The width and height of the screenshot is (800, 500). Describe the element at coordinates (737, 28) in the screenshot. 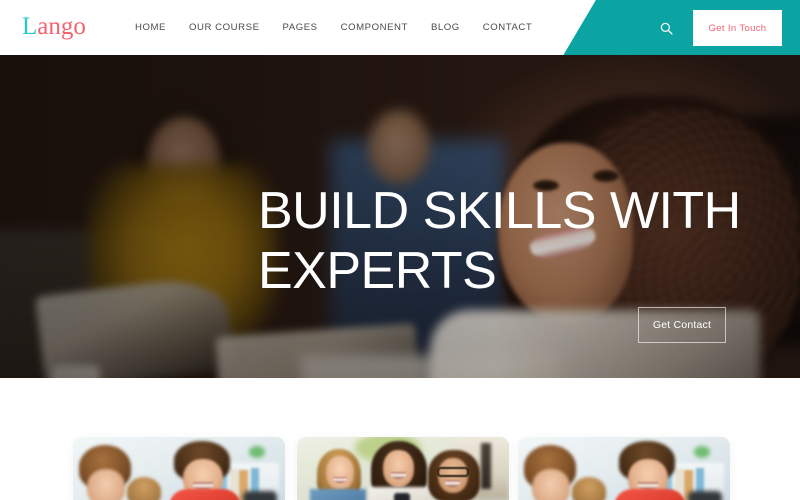

I see `get-in-touch-button: Get In Touch` at that location.